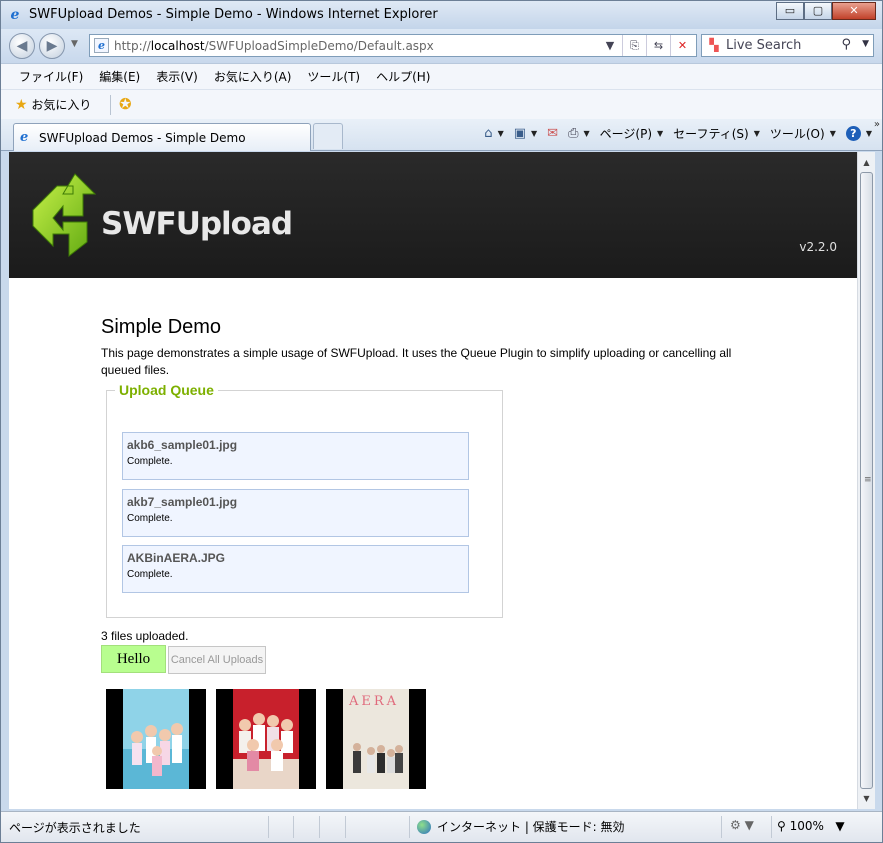 This screenshot has height=843, width=883. Describe the element at coordinates (781, 826) in the screenshot. I see `zoom-magnifier-icon: ⚲` at that location.